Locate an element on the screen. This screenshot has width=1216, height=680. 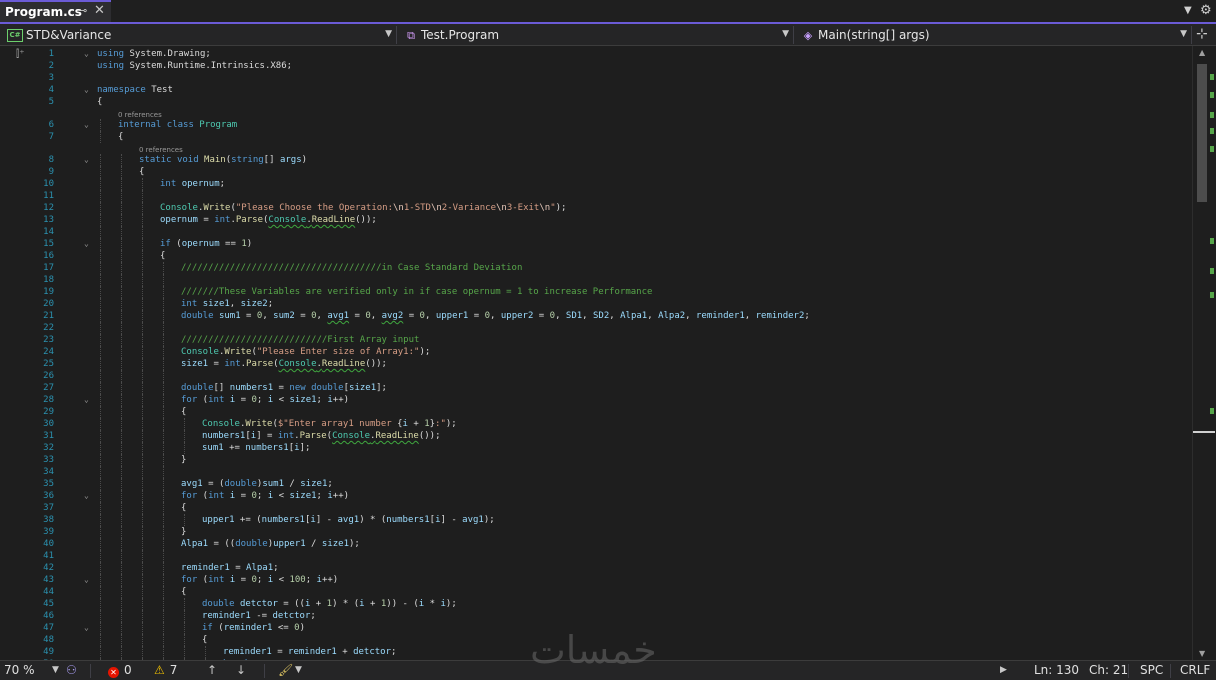
code-text: namespace Test is located at coordinates (135, 90).